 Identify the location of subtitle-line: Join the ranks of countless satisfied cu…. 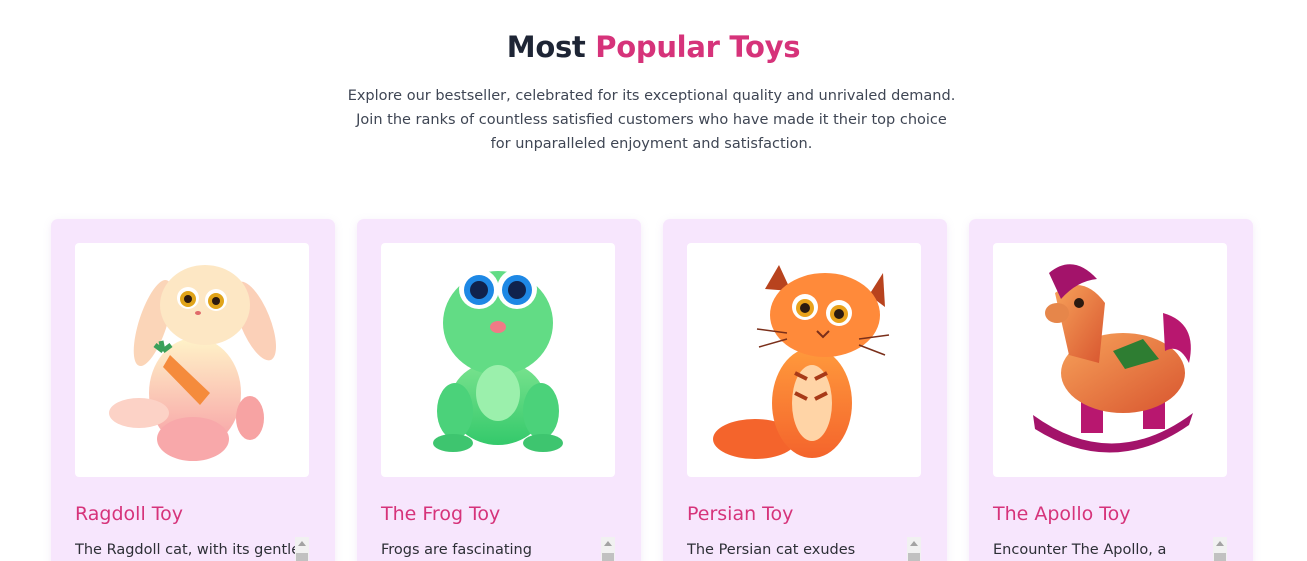
(651, 120).